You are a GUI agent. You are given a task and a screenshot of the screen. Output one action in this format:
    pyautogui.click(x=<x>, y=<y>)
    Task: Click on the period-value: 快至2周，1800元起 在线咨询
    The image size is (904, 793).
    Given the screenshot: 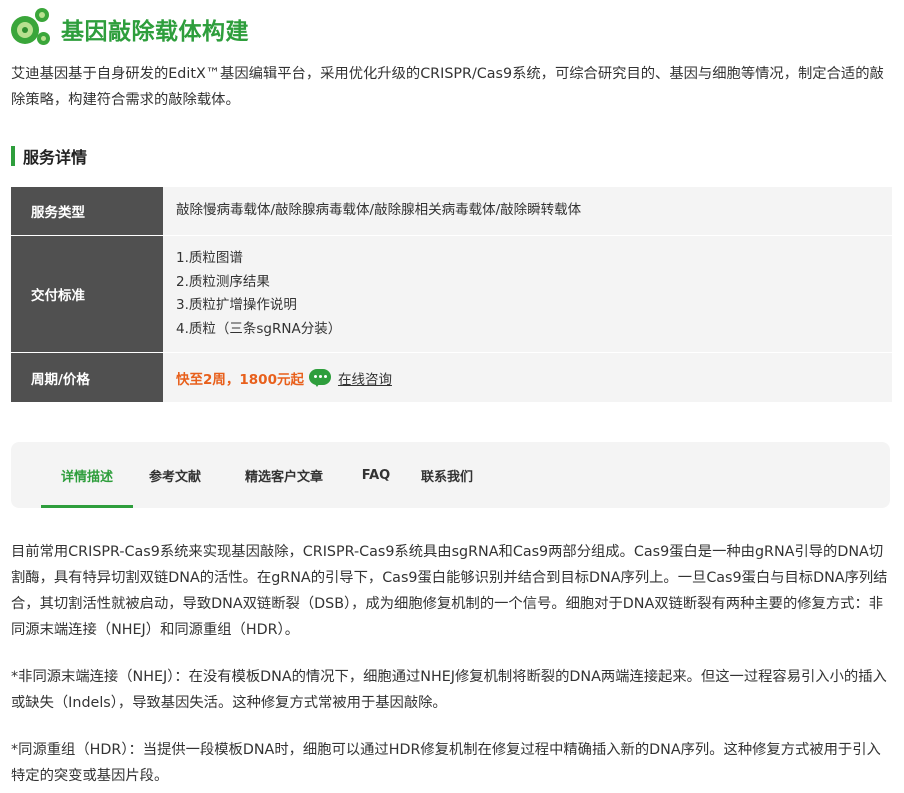 What is the action you would take?
    pyautogui.click(x=527, y=377)
    